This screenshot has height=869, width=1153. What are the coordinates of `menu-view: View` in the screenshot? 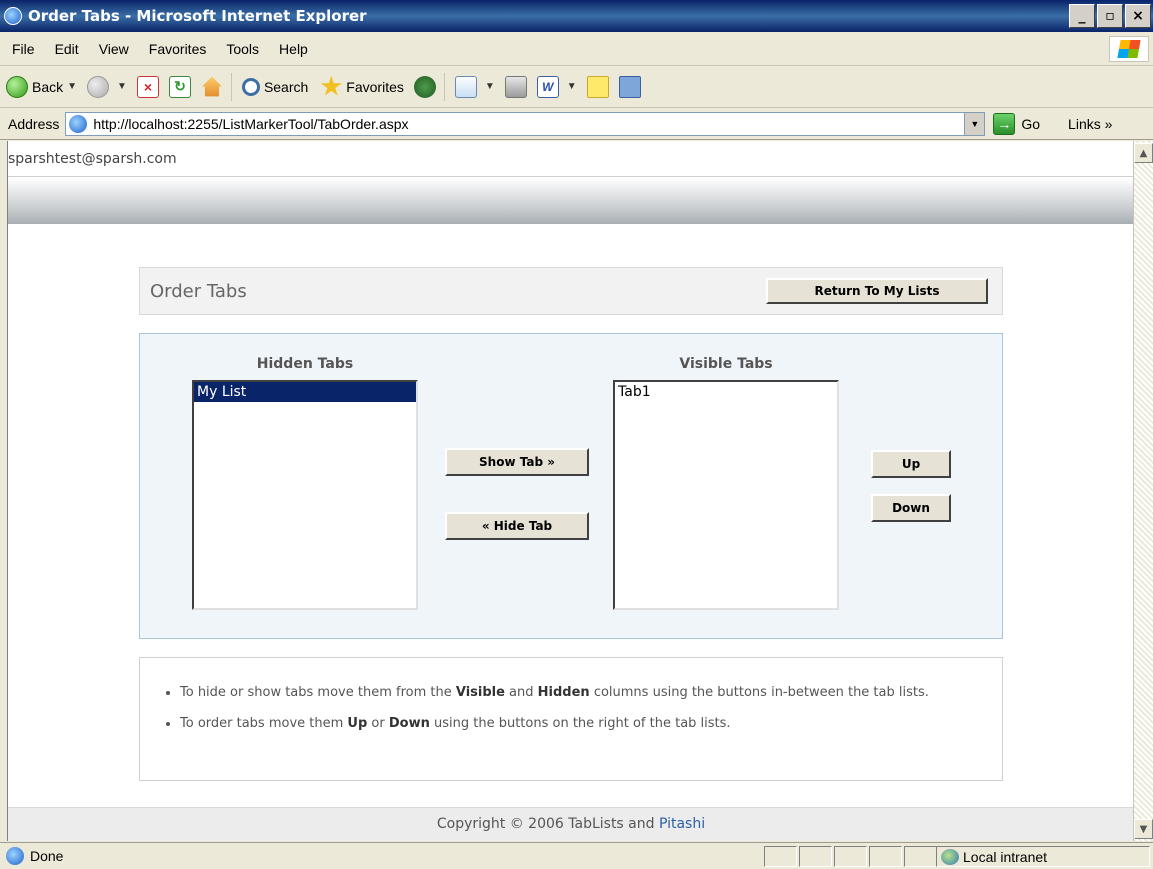 It's located at (114, 49).